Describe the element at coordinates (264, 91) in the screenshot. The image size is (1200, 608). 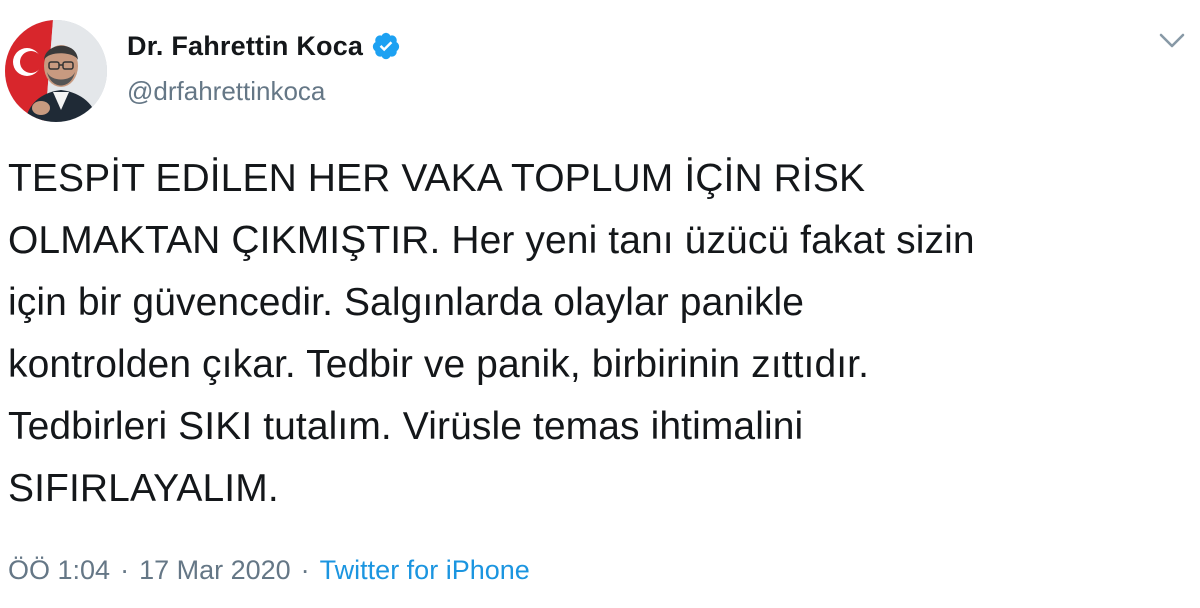
I see `author-handle: @drfahrettinkoca` at that location.